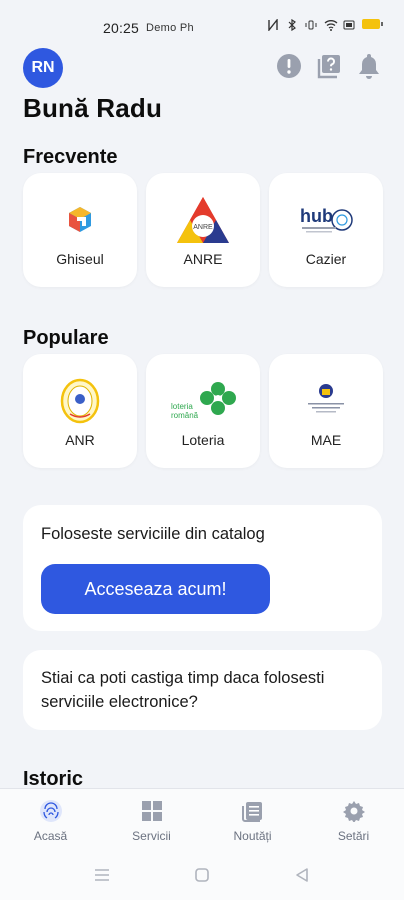 The image size is (404, 900). What do you see at coordinates (311, 24) in the screenshot?
I see `vibrate-icon` at bounding box center [311, 24].